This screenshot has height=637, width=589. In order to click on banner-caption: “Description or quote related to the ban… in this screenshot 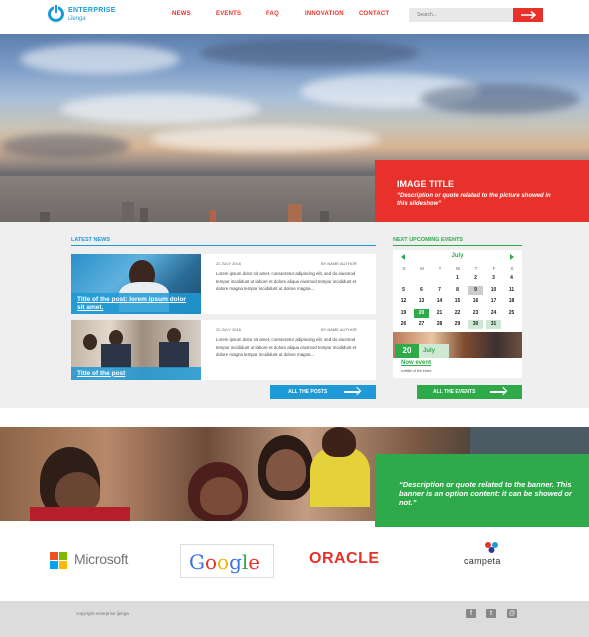, I will do `click(482, 490)`.